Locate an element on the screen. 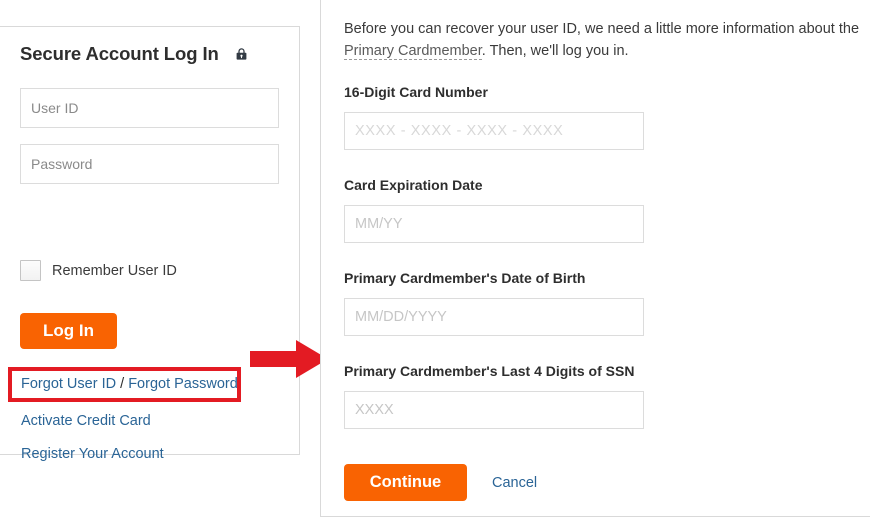  forgot-password-link: Forgot Password is located at coordinates (183, 384).